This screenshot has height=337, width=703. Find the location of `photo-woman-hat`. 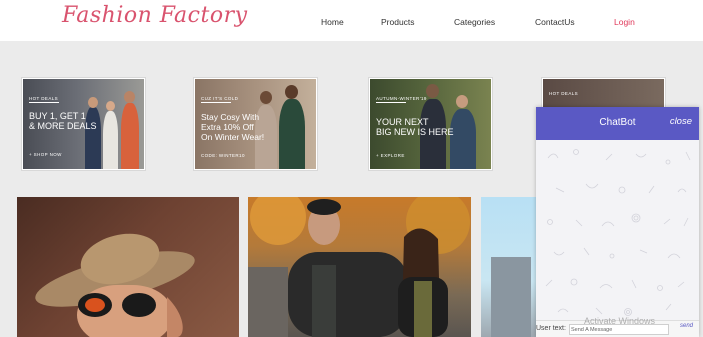

photo-woman-hat is located at coordinates (128, 267).